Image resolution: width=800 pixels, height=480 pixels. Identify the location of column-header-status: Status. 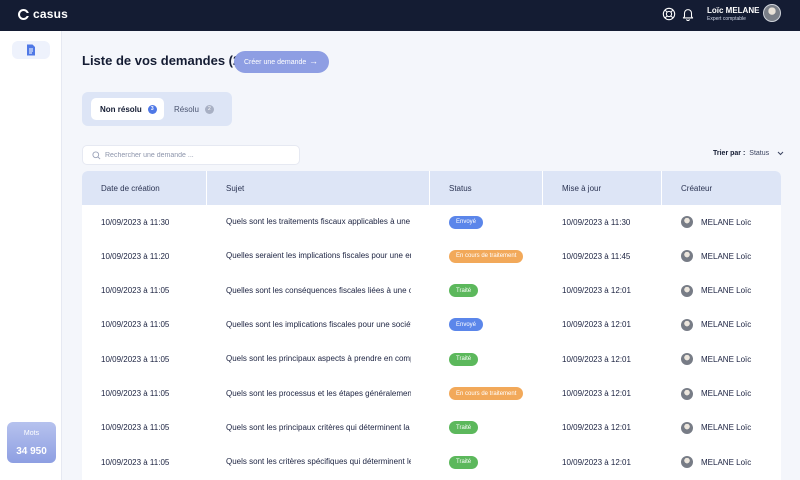
(486, 188).